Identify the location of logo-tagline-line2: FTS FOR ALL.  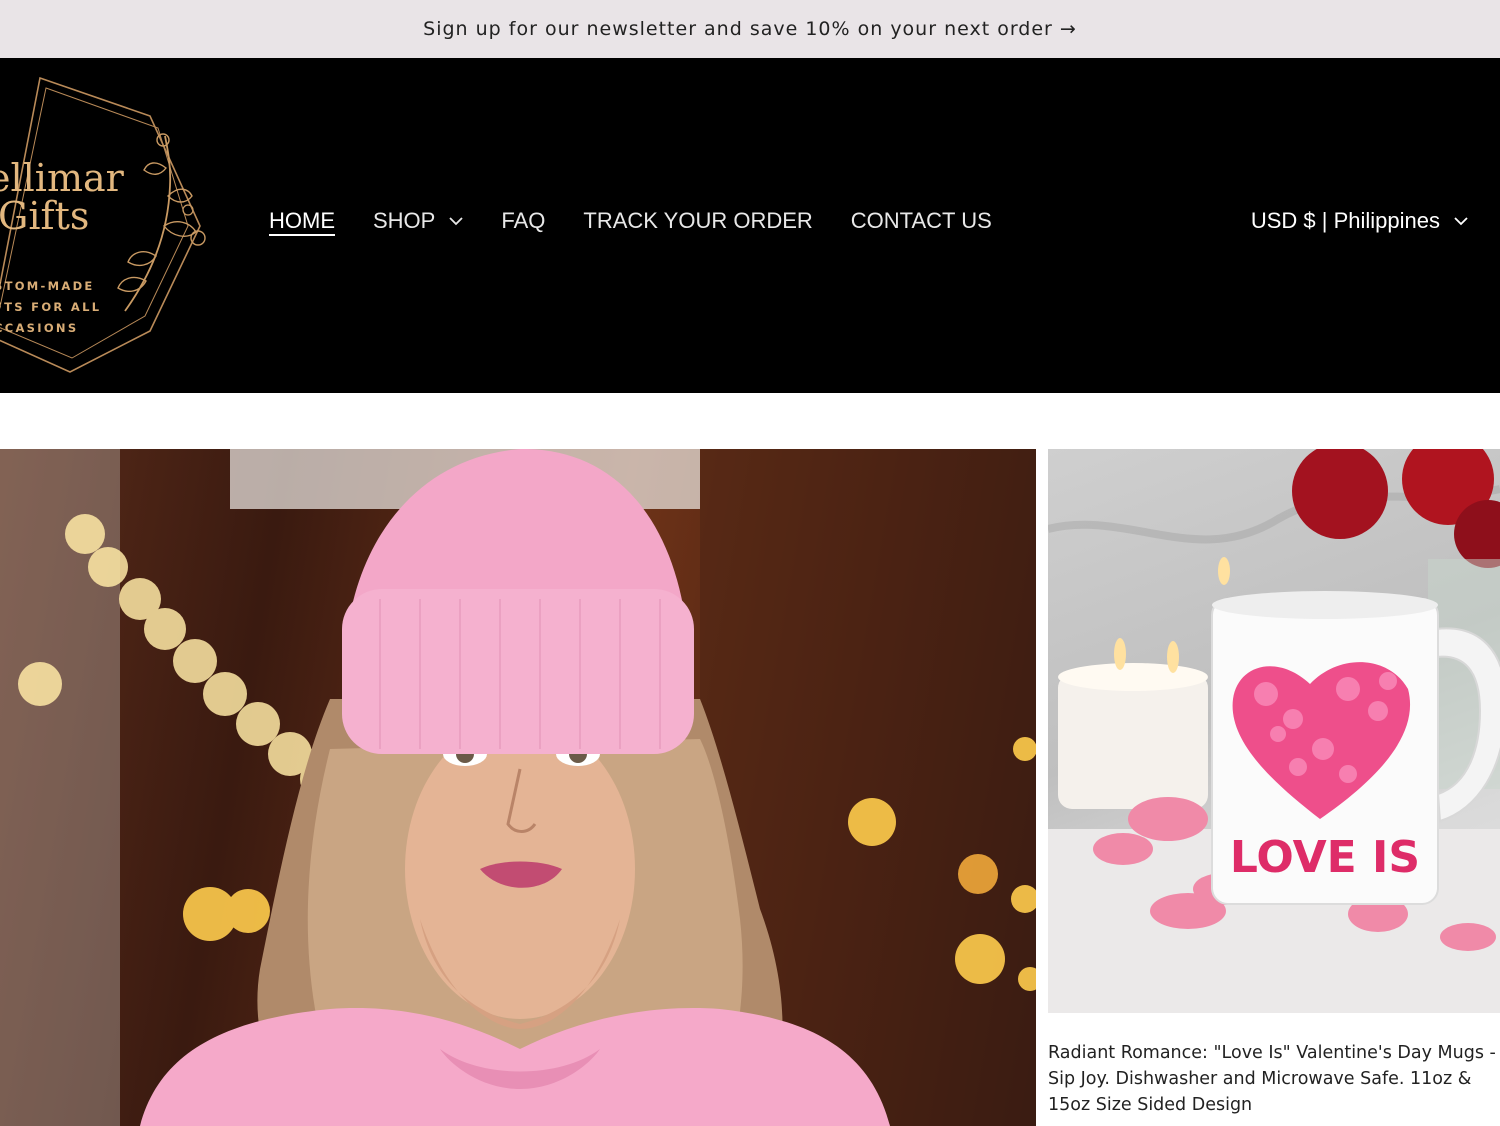
(51, 307).